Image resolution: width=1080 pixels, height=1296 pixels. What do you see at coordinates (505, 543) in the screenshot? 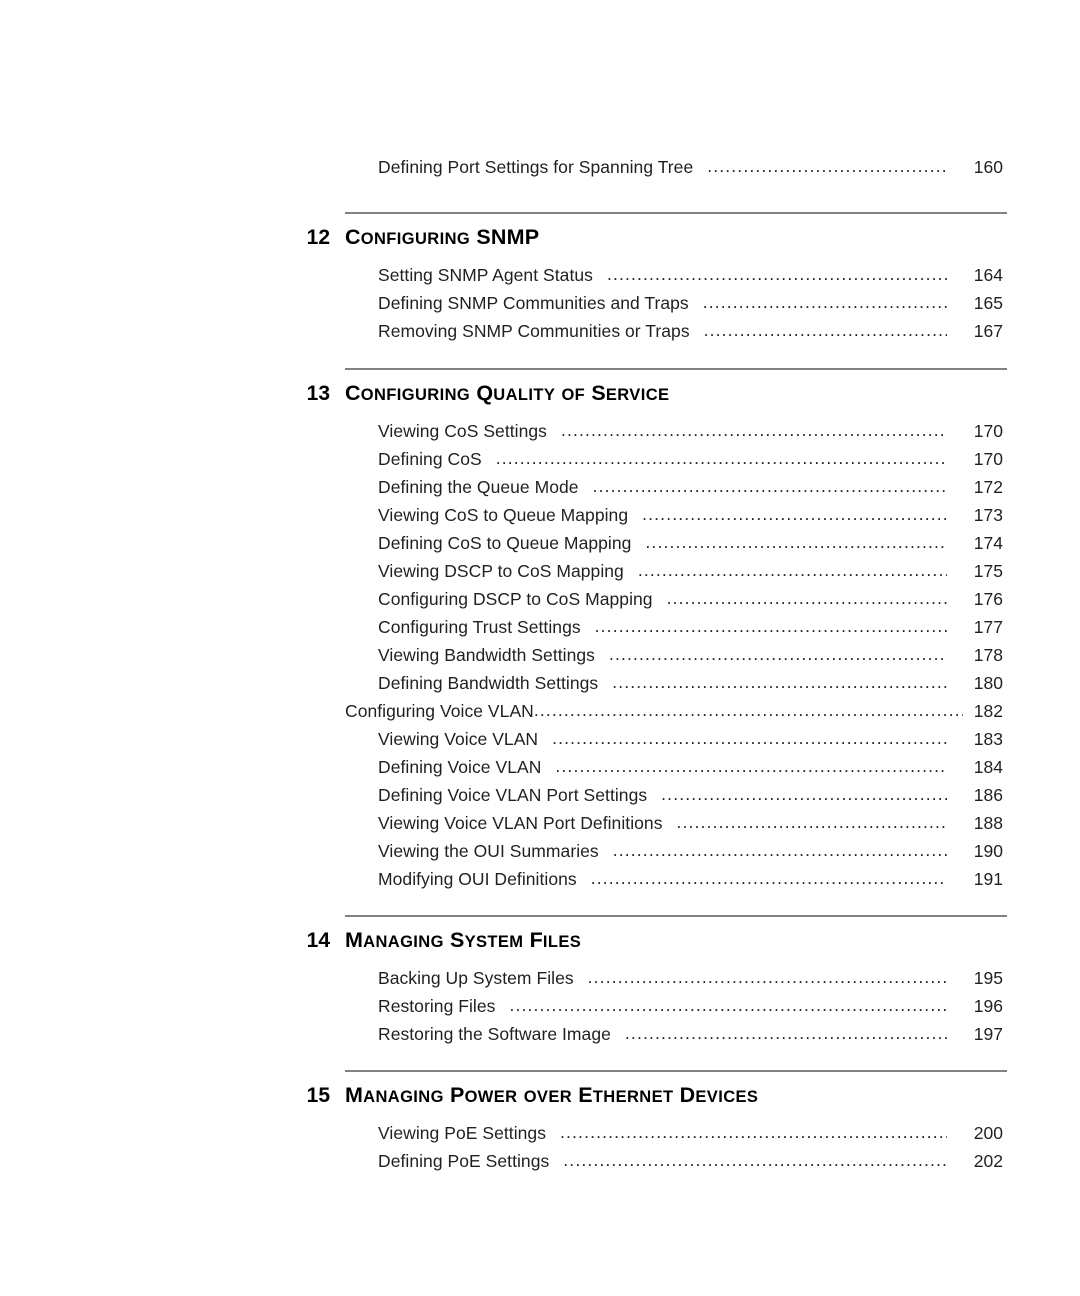
I see `toc-entry-label: Defining CoS to Queue Mapping` at bounding box center [505, 543].